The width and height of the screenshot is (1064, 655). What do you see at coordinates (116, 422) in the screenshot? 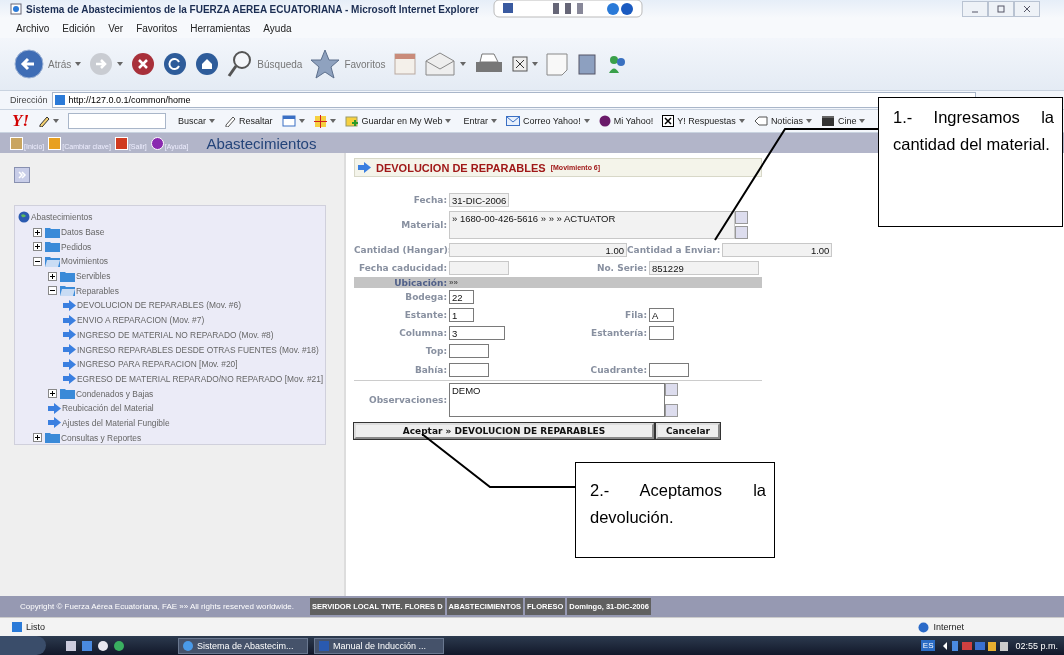
I see `tree-item: Ajustes del Material Fungible` at bounding box center [116, 422].